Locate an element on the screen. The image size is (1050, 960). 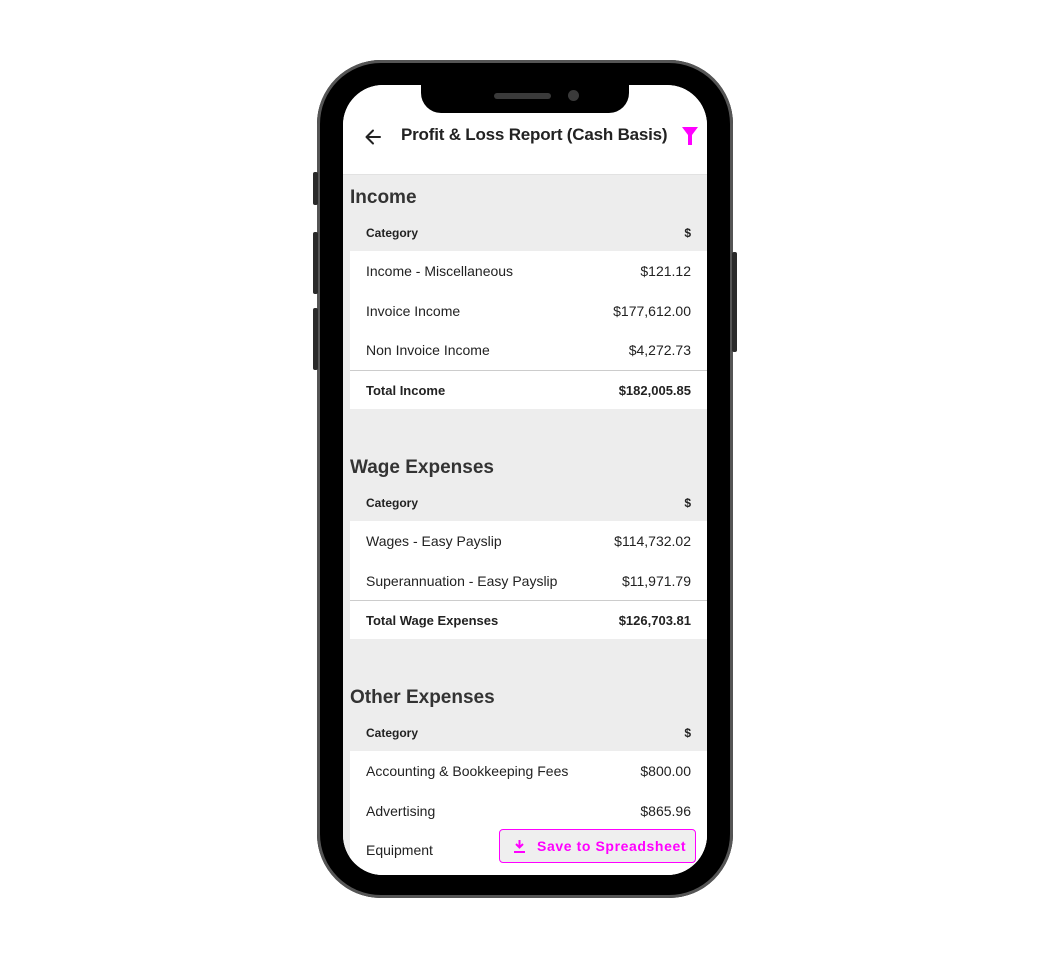
arrow-left-icon is located at coordinates (373, 137).